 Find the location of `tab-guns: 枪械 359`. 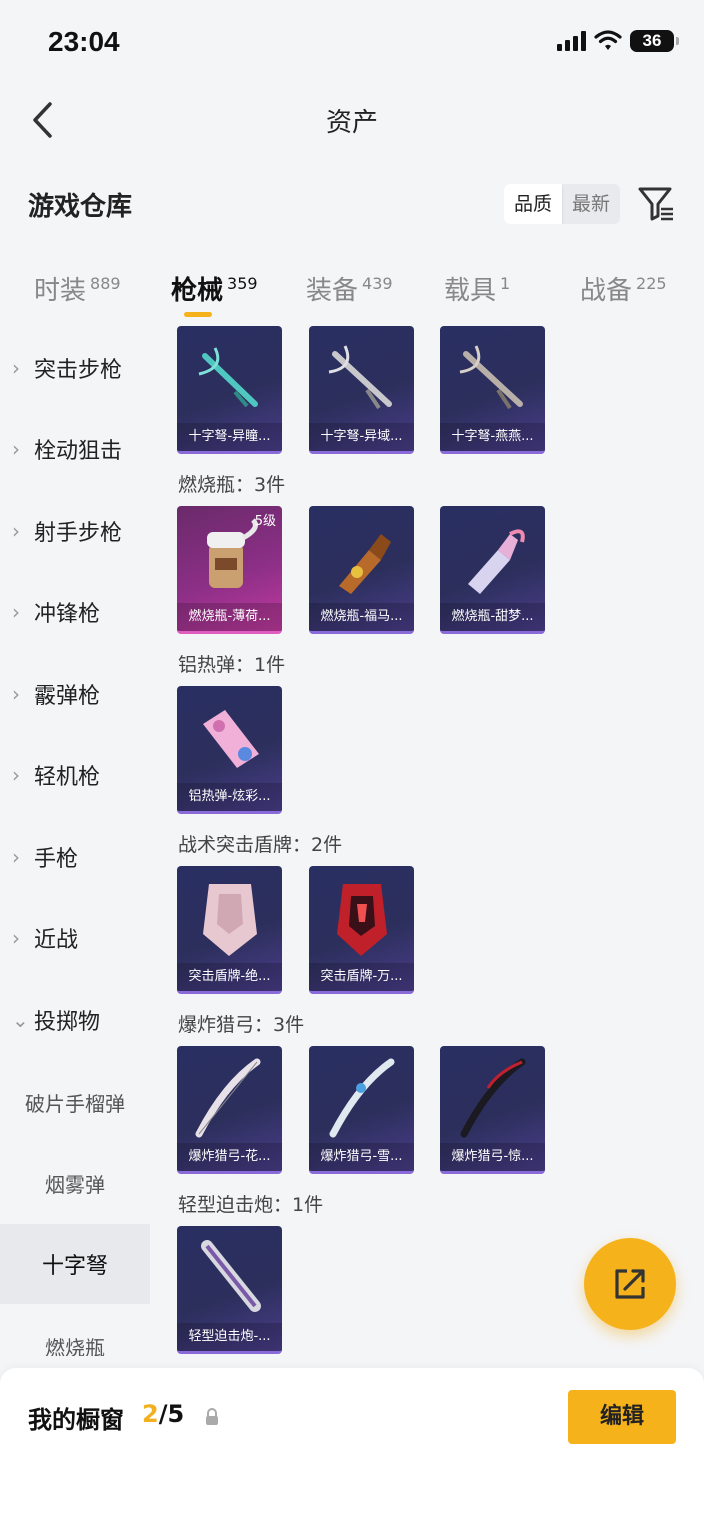

tab-guns: 枪械 359 is located at coordinates (214, 288).